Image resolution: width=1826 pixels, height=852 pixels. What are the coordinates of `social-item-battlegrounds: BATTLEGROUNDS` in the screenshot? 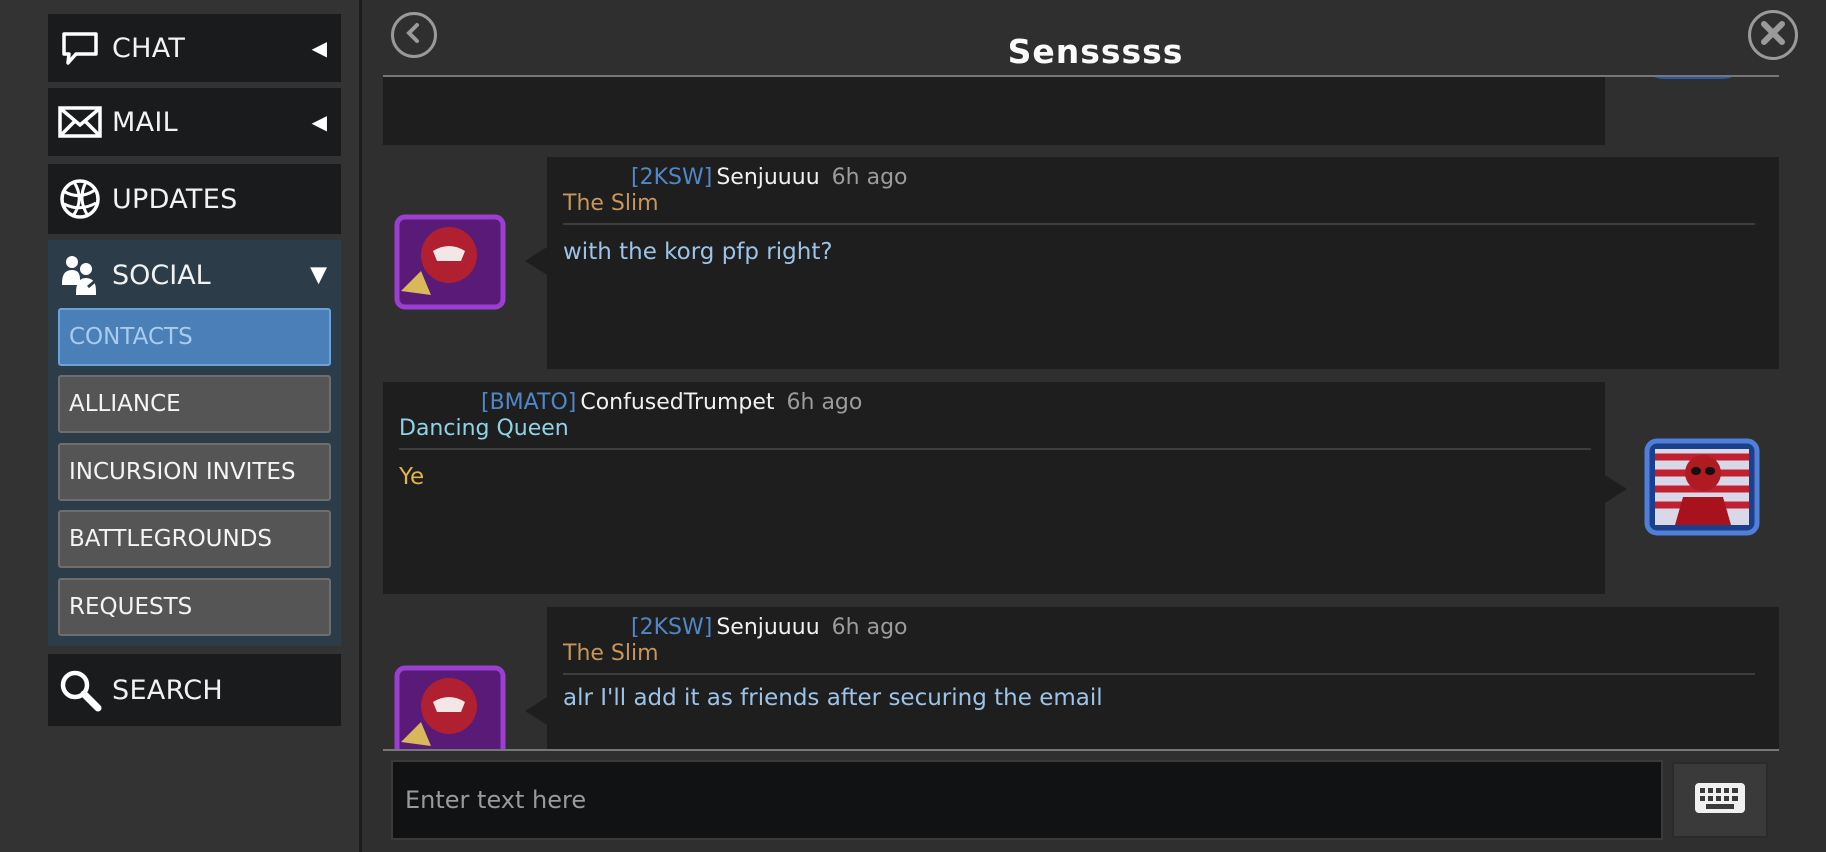 It's located at (194, 539).